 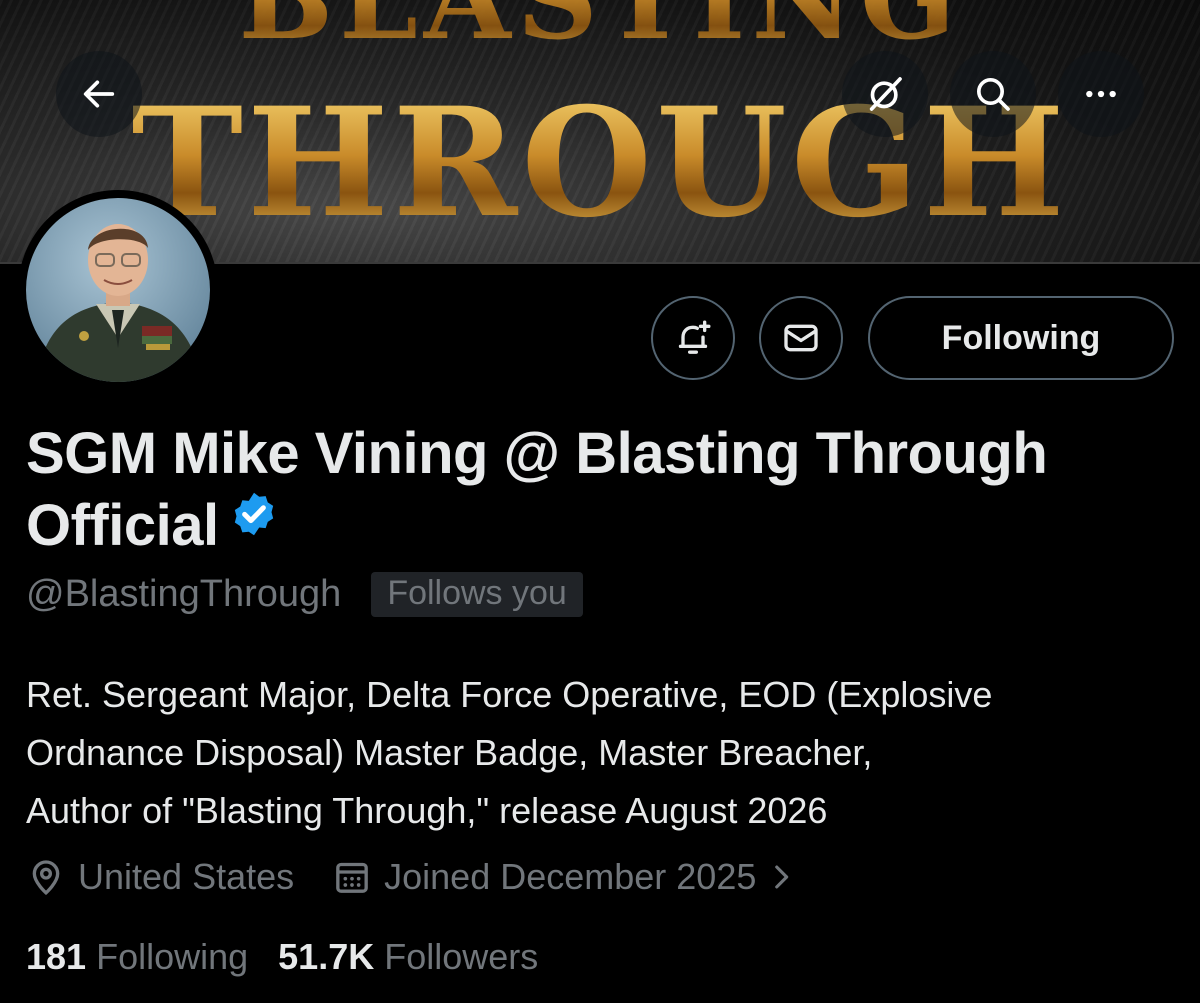 I want to click on envelope-icon, so click(x=801, y=338).